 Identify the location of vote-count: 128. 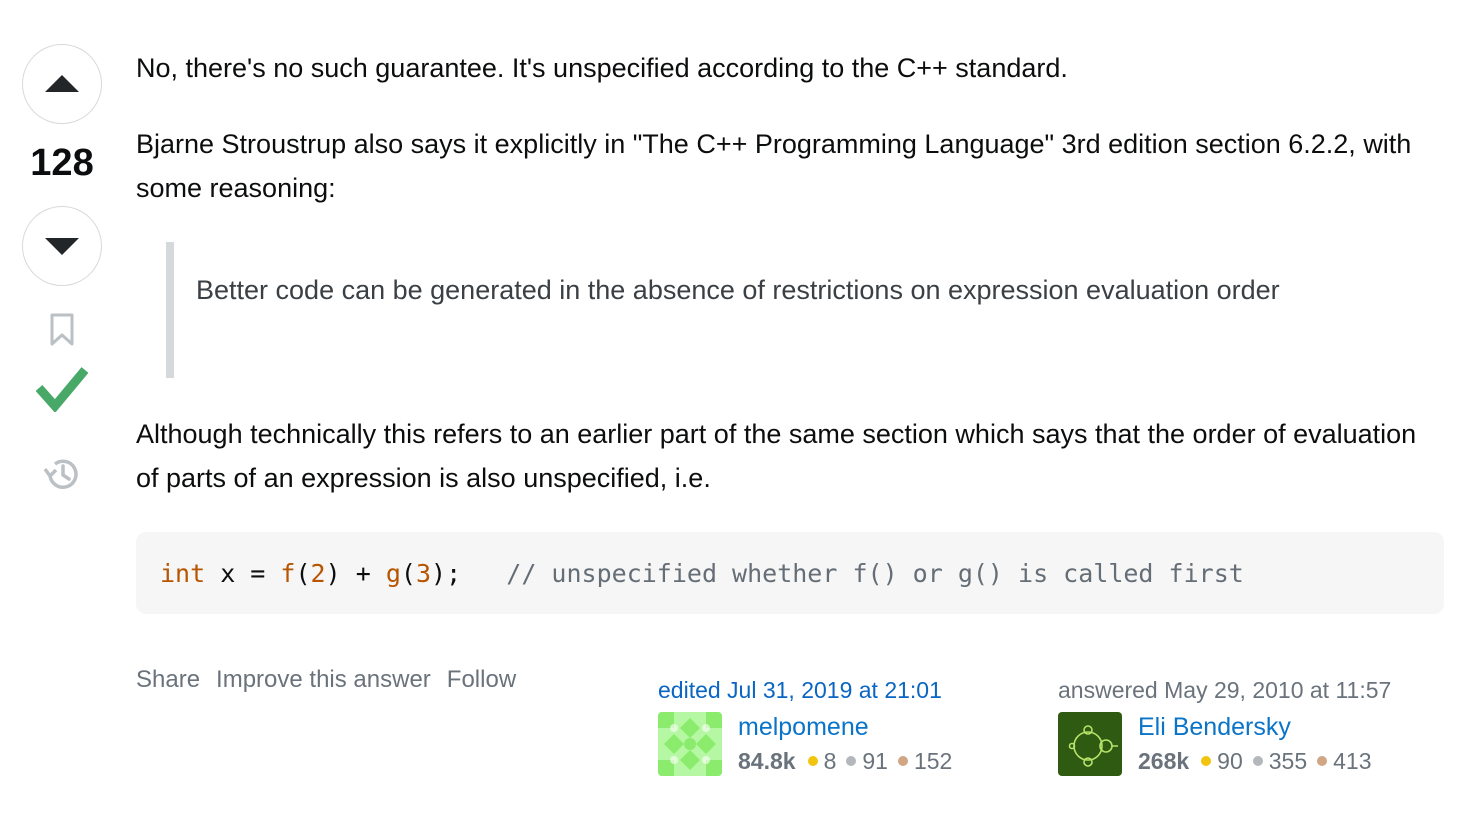
(62, 163).